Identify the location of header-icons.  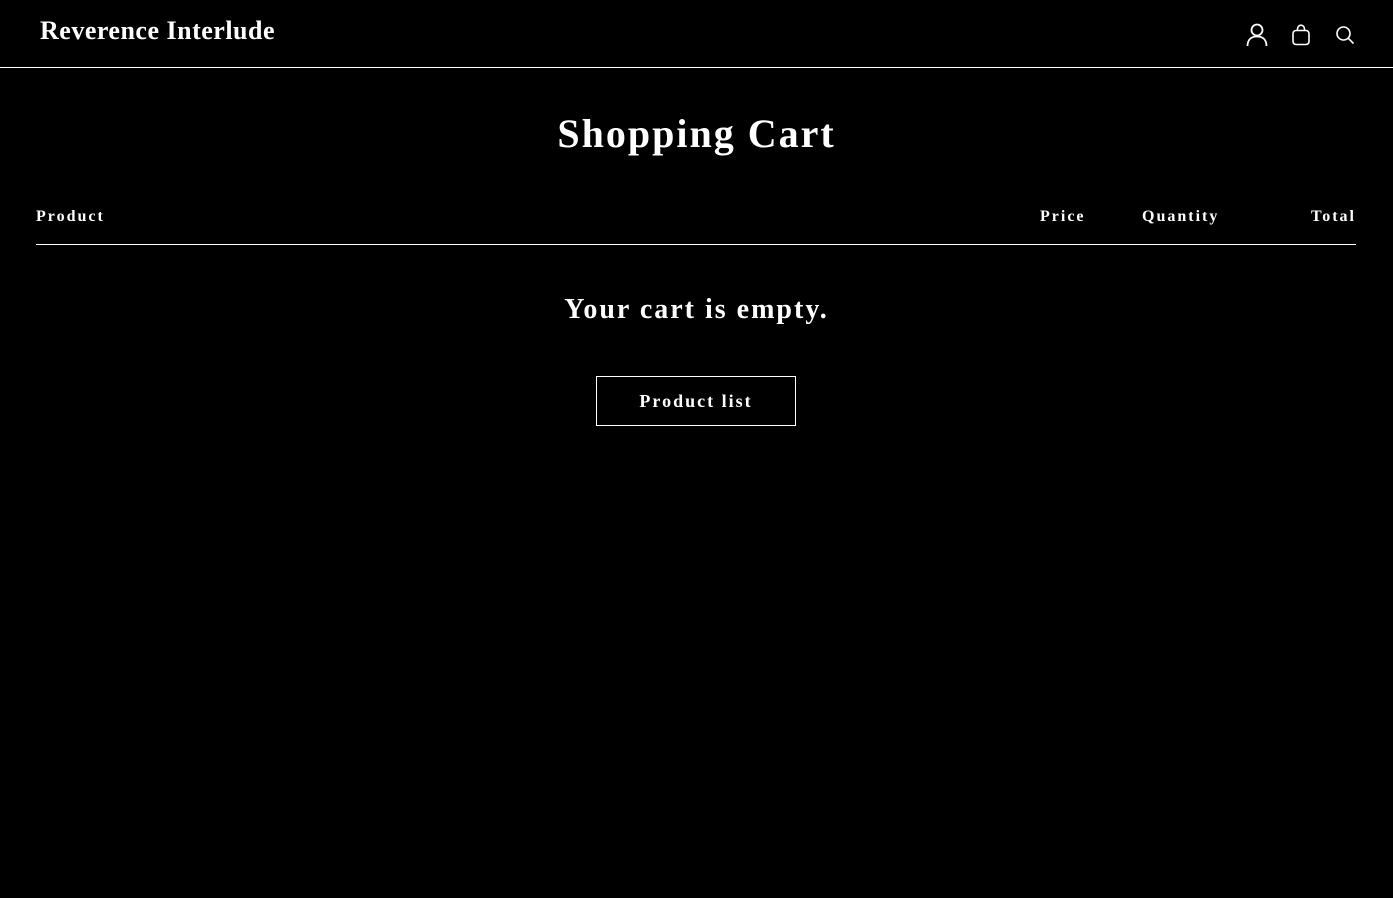
(1301, 35).